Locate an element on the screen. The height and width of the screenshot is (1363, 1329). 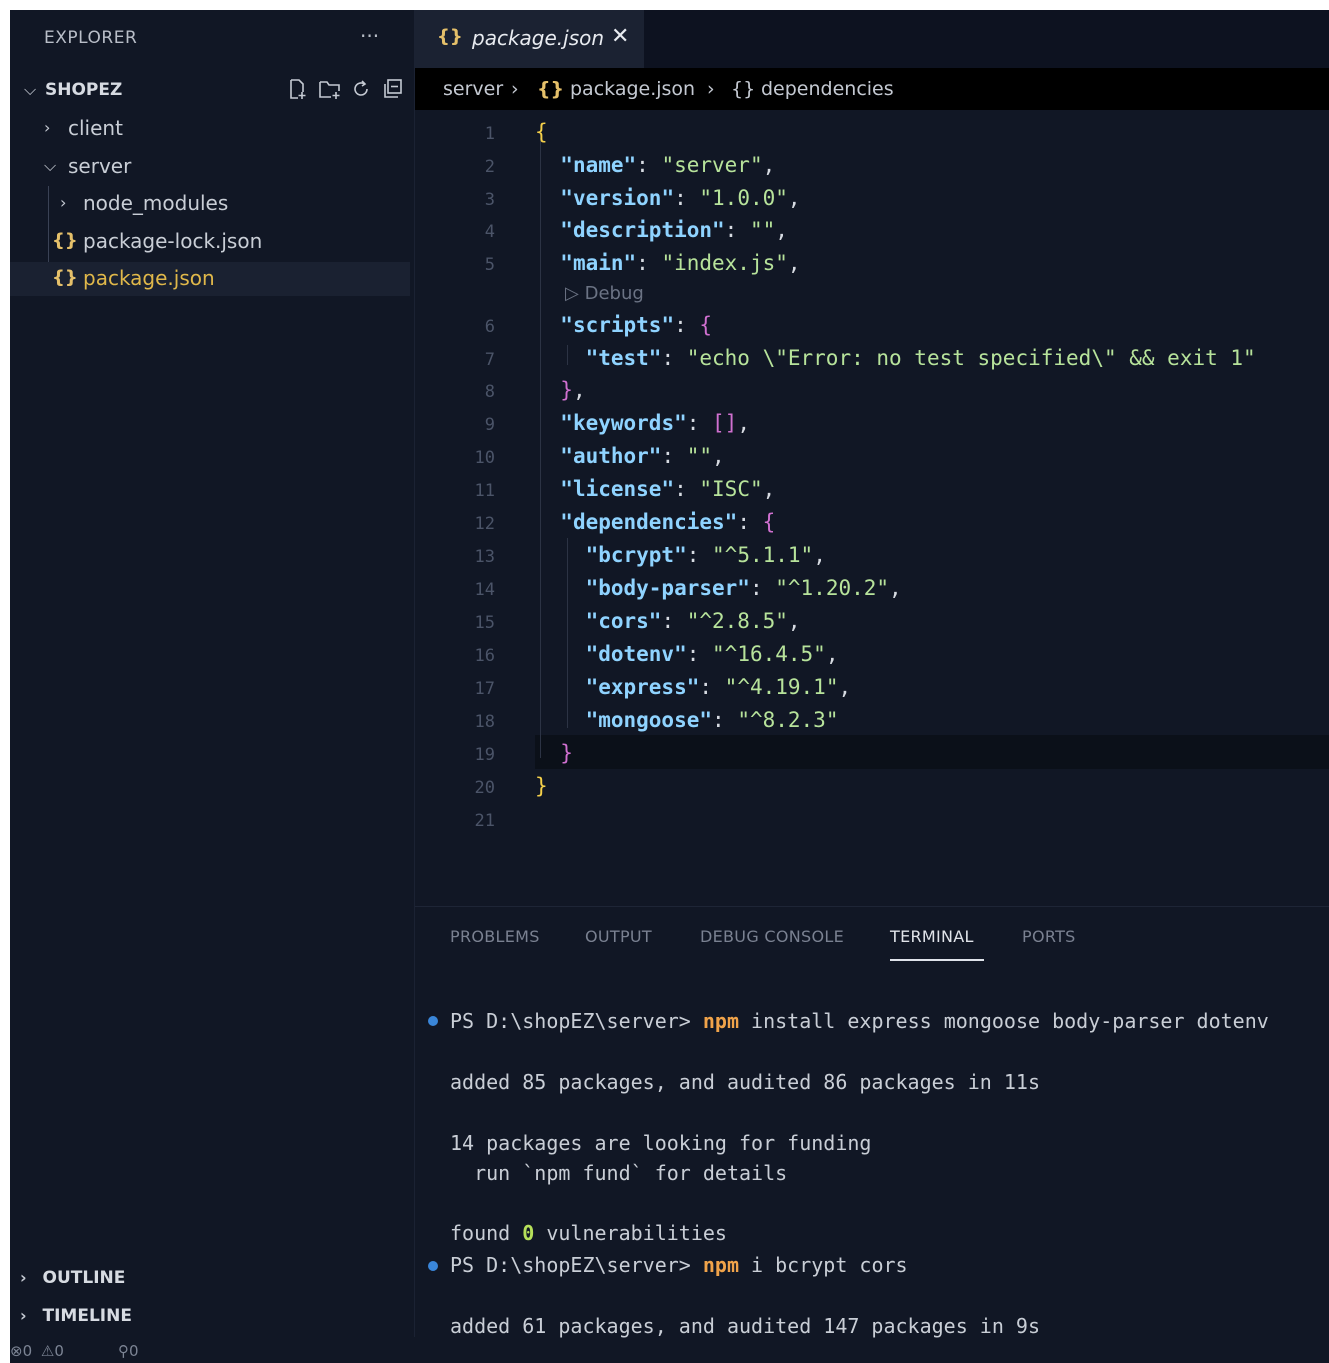
tree-item-node-modules: › node_modules is located at coordinates (210, 204).